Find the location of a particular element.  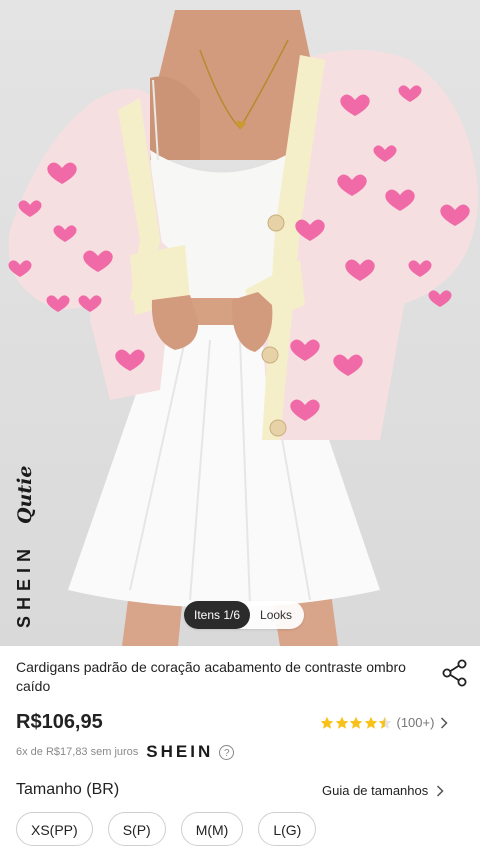

share-button is located at coordinates (455, 673).